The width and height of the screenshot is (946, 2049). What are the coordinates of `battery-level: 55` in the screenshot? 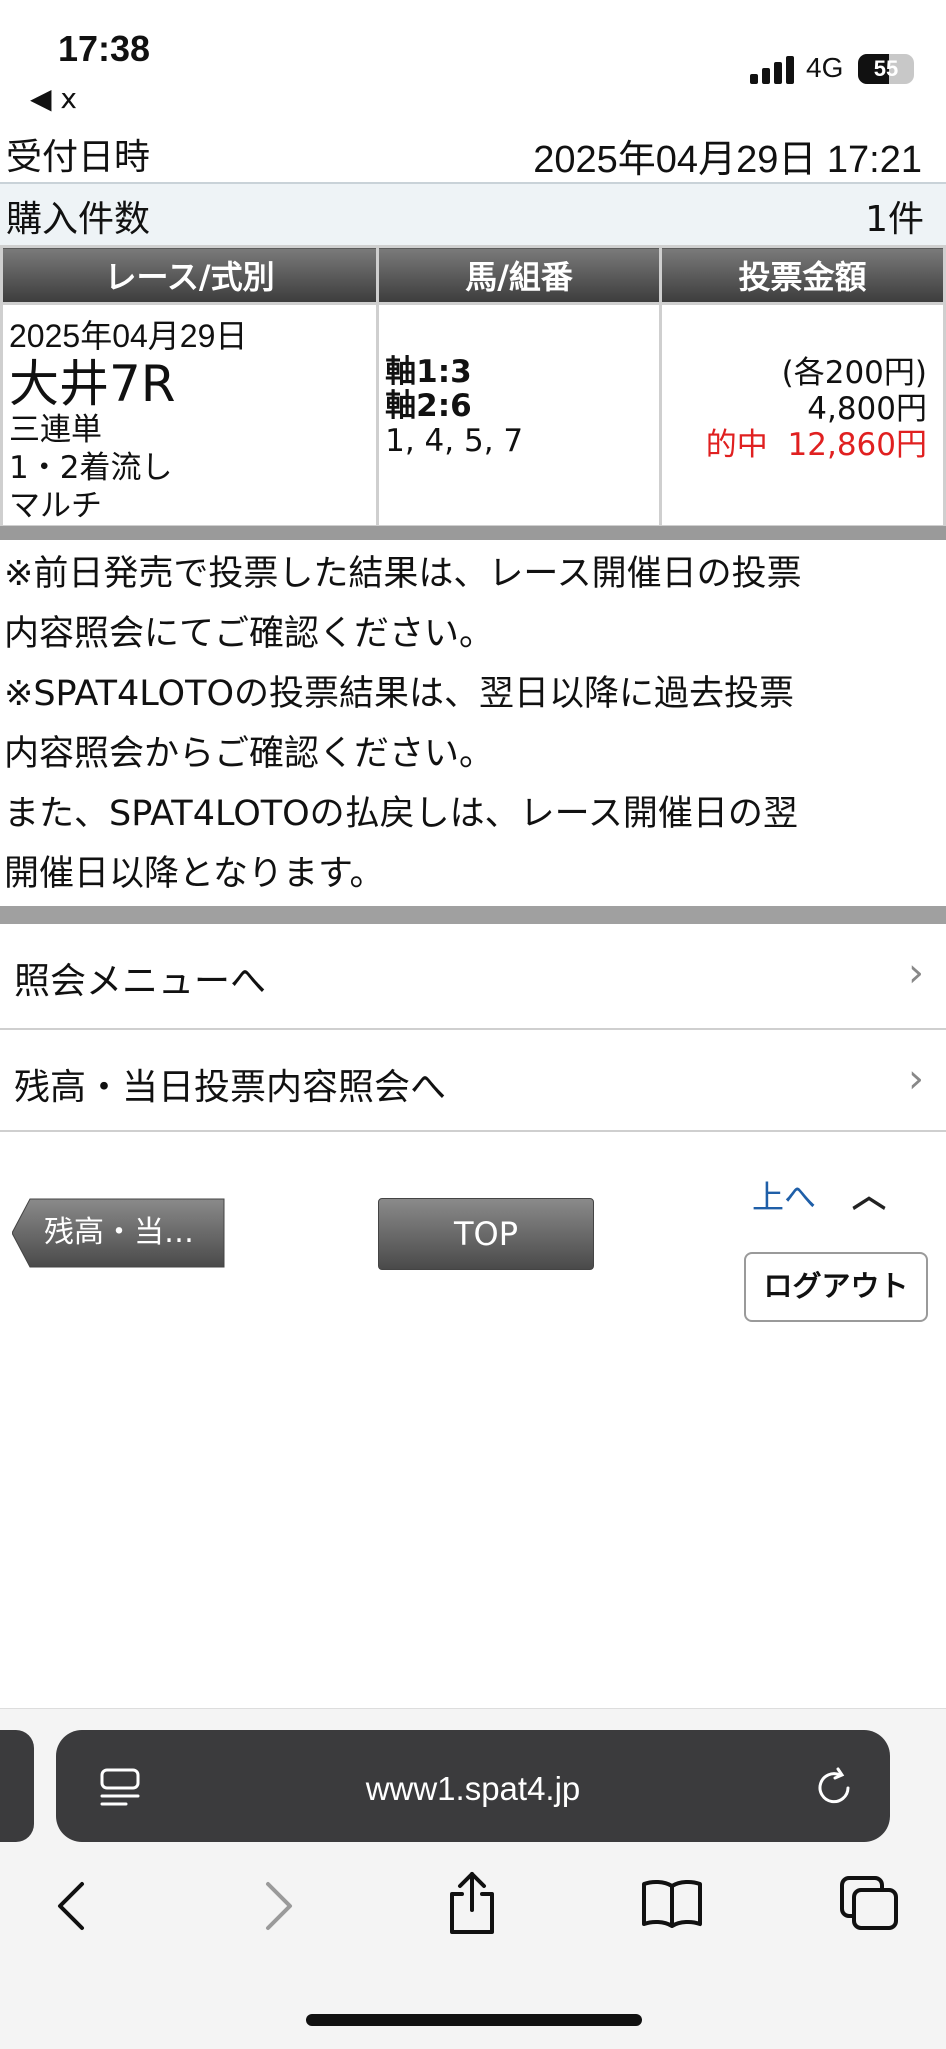 It's located at (886, 68).